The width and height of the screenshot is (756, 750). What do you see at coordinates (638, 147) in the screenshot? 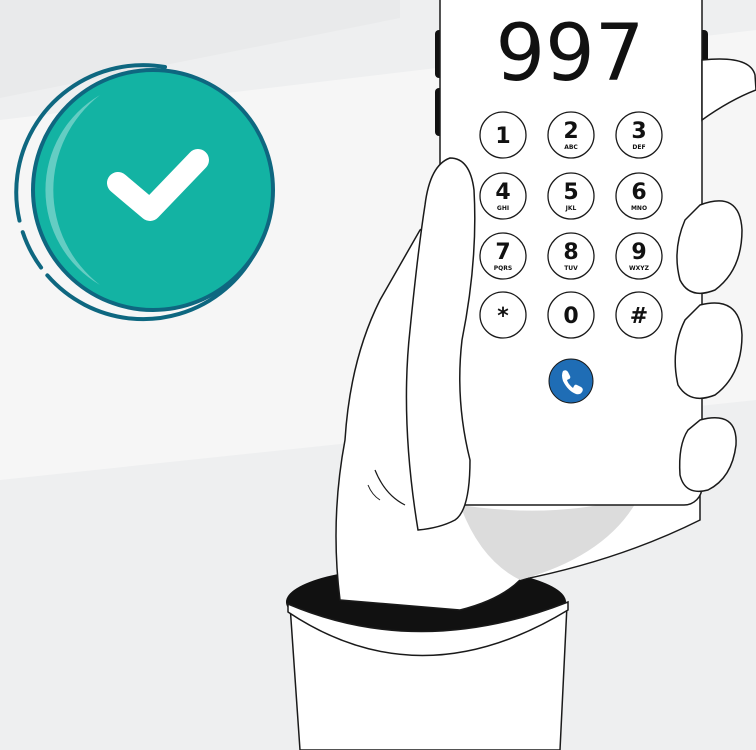
I see `key-letters: DEF` at bounding box center [638, 147].